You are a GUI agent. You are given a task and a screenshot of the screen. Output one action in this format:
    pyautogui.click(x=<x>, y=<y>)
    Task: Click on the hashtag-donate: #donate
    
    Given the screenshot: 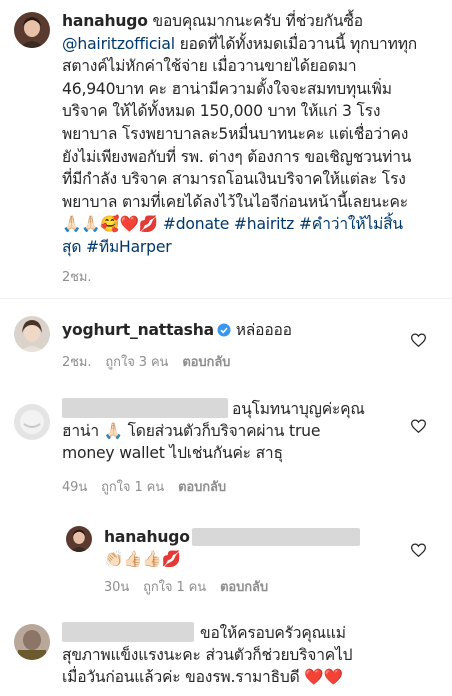 What is the action you would take?
    pyautogui.click(x=196, y=224)
    